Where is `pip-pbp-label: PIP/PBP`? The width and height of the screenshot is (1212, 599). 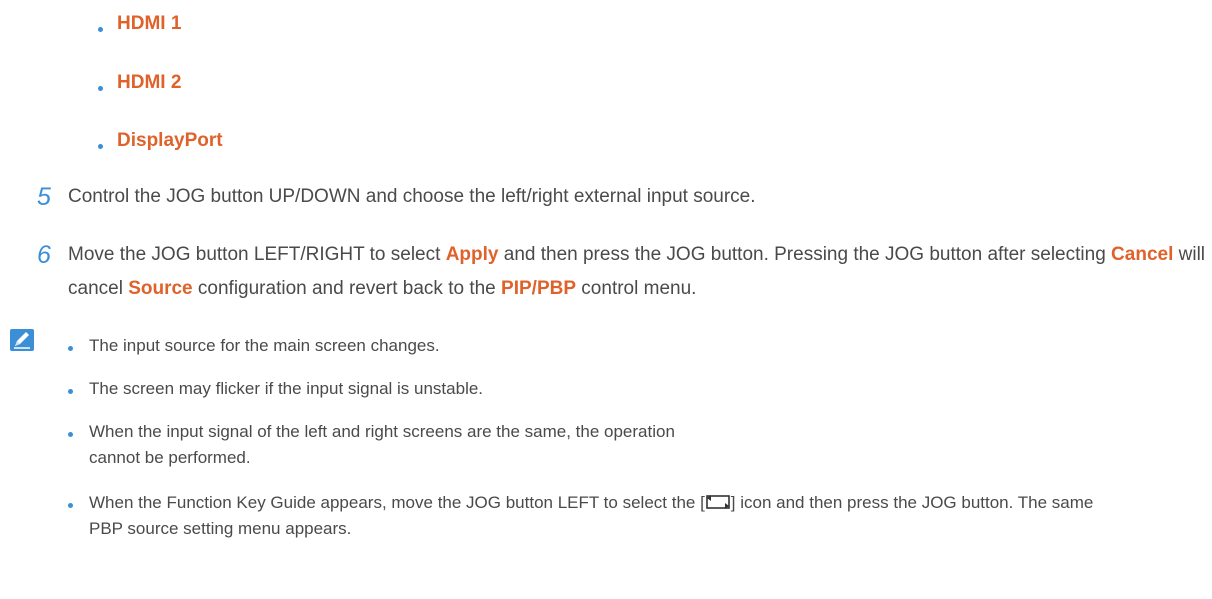
pip-pbp-label: PIP/PBP is located at coordinates (539, 288).